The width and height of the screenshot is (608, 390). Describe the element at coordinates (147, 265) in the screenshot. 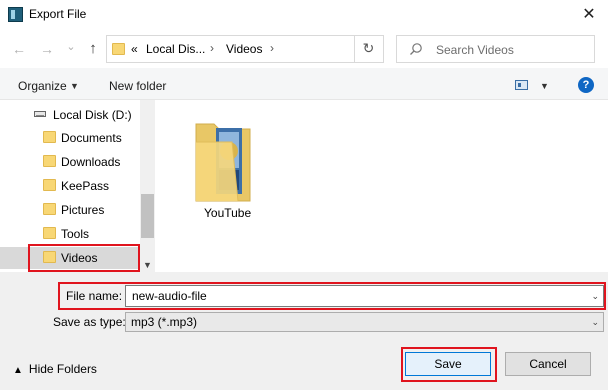

I see `scroll-down-icon: ▼` at that location.